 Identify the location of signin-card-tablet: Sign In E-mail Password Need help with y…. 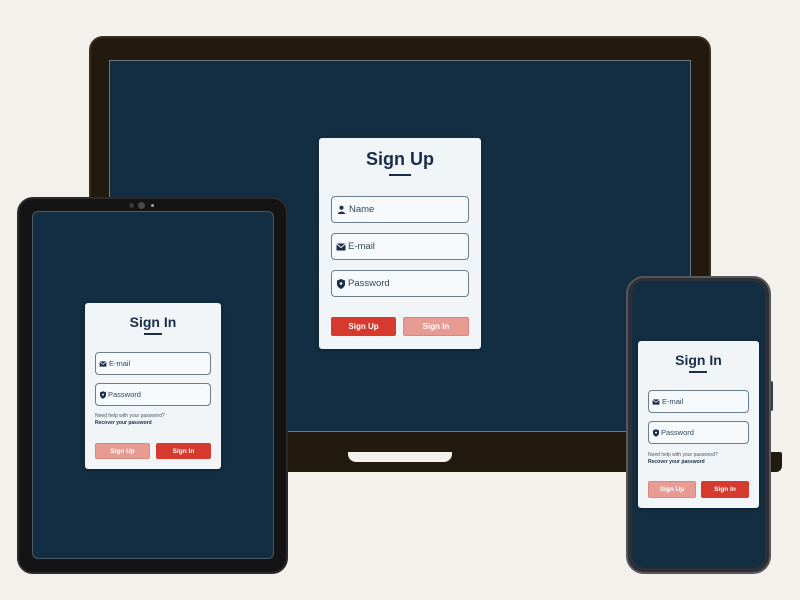
(153, 386).